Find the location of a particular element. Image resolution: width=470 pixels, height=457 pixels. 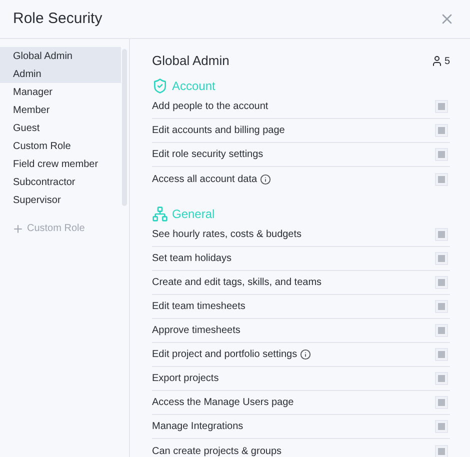

role-item: Admin is located at coordinates (60, 74).